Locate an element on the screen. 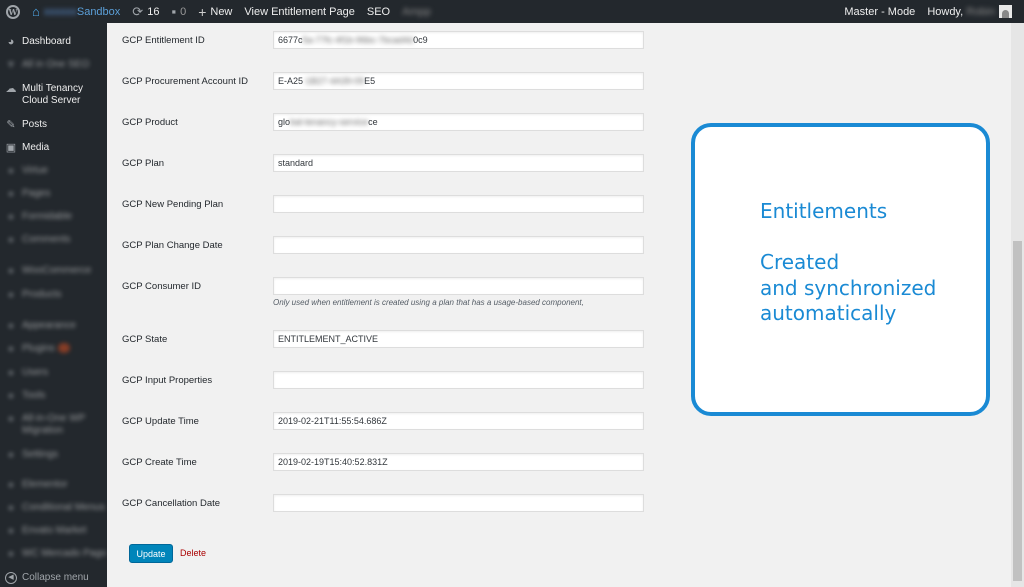  procurement-account-id-field: E-A25 -1B27-4A39-09 E5 is located at coordinates (458, 81).